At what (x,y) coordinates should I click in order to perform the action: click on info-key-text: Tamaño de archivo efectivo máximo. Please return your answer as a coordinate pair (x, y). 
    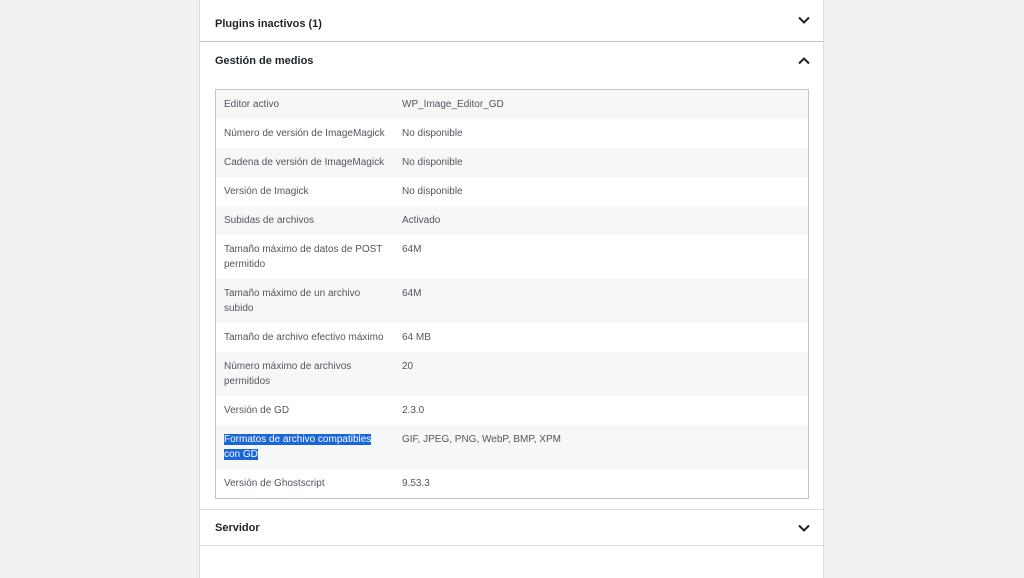
    Looking at the image, I should click on (304, 337).